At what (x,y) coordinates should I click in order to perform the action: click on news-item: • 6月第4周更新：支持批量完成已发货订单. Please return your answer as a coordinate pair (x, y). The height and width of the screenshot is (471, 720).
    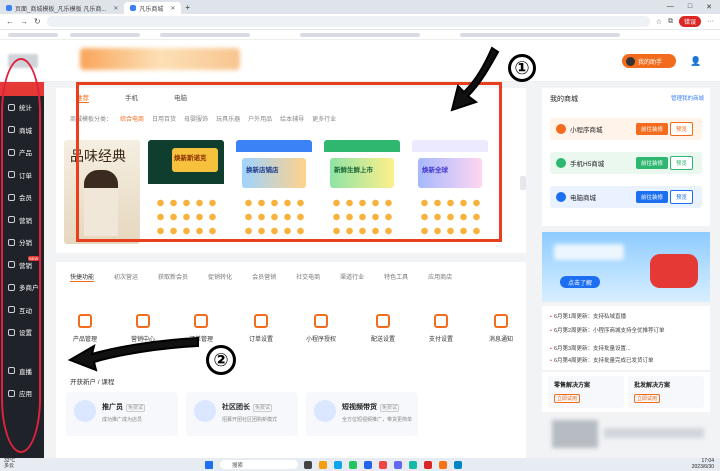
    Looking at the image, I should click on (628, 360).